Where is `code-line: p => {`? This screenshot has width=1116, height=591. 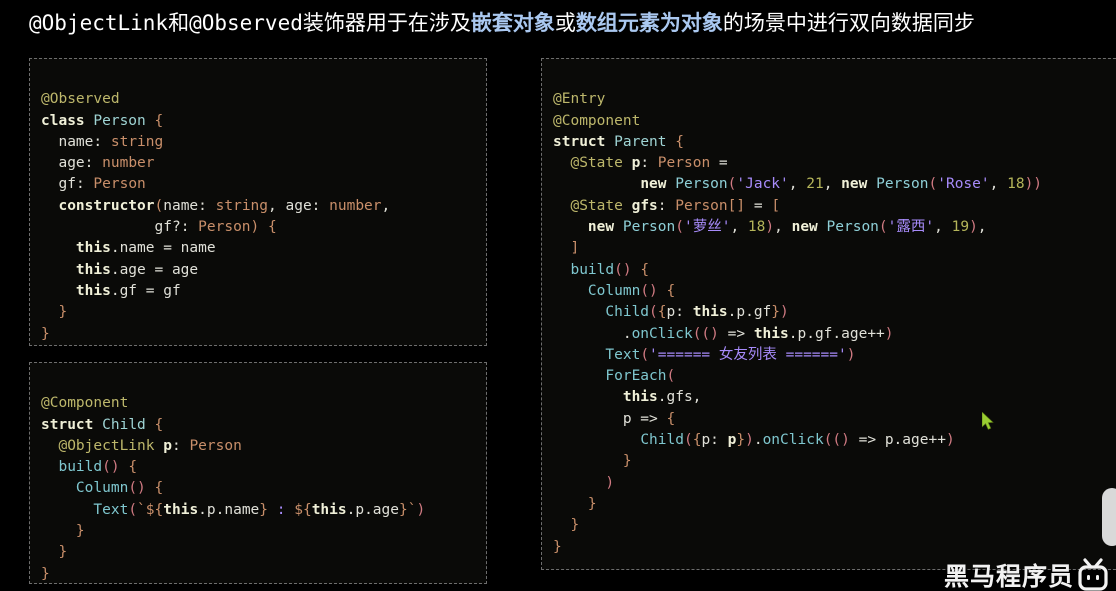 code-line: p => { is located at coordinates (649, 418).